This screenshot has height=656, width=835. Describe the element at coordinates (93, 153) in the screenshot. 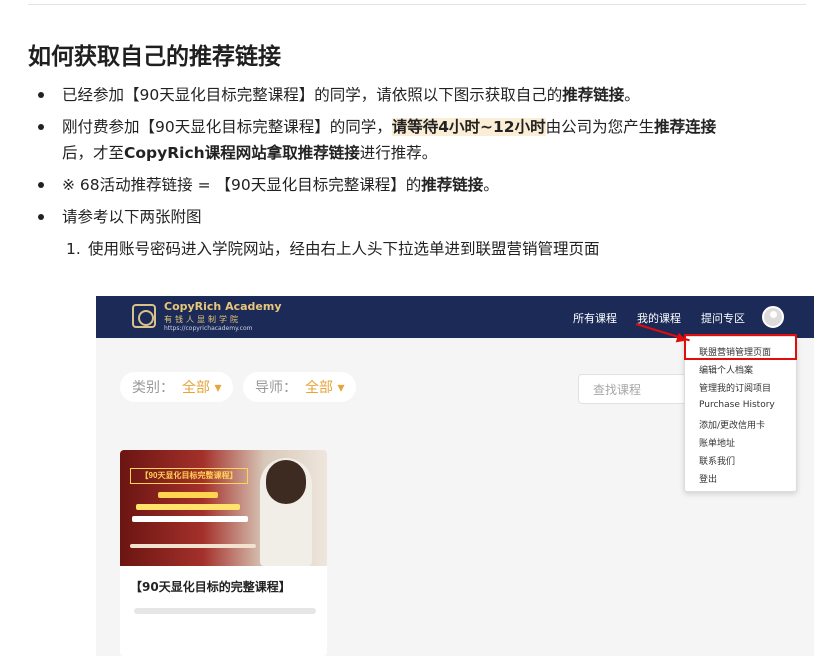

I see `bullet2-mid2: 后，才至` at that location.